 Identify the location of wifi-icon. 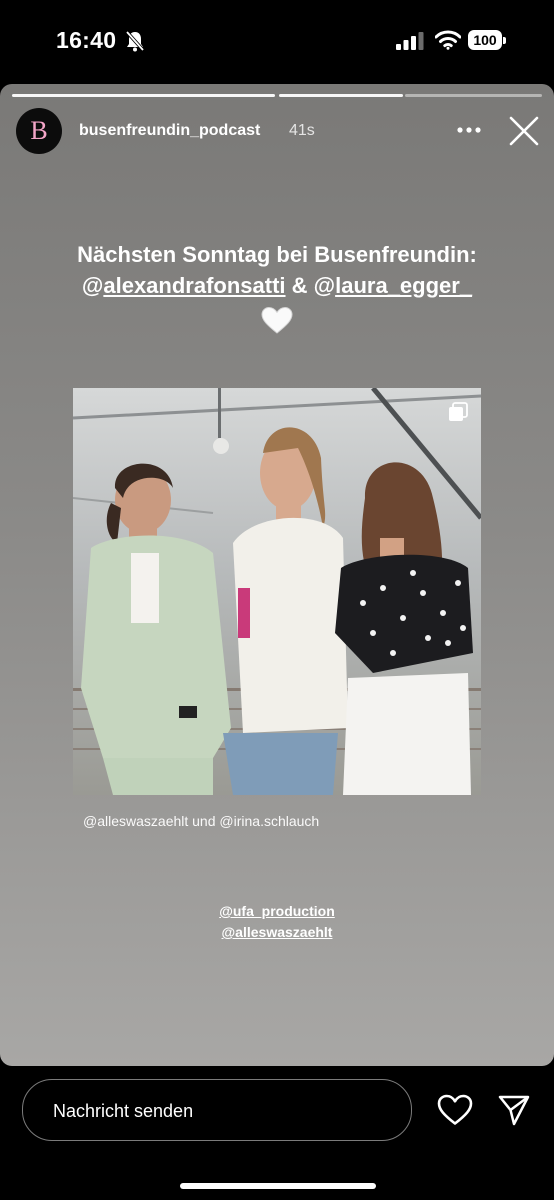
(448, 40).